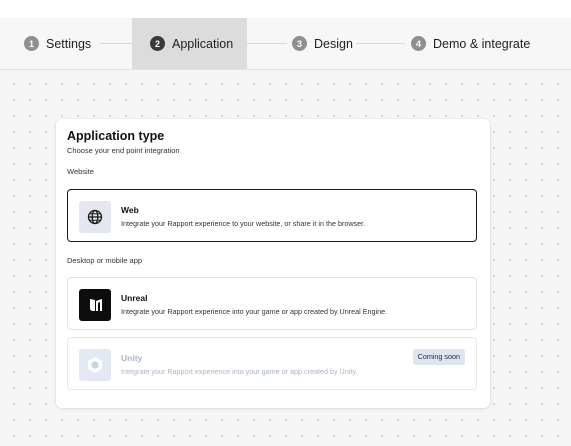  Describe the element at coordinates (123, 150) in the screenshot. I see `card-subtitle: Choose your end point integration` at that location.